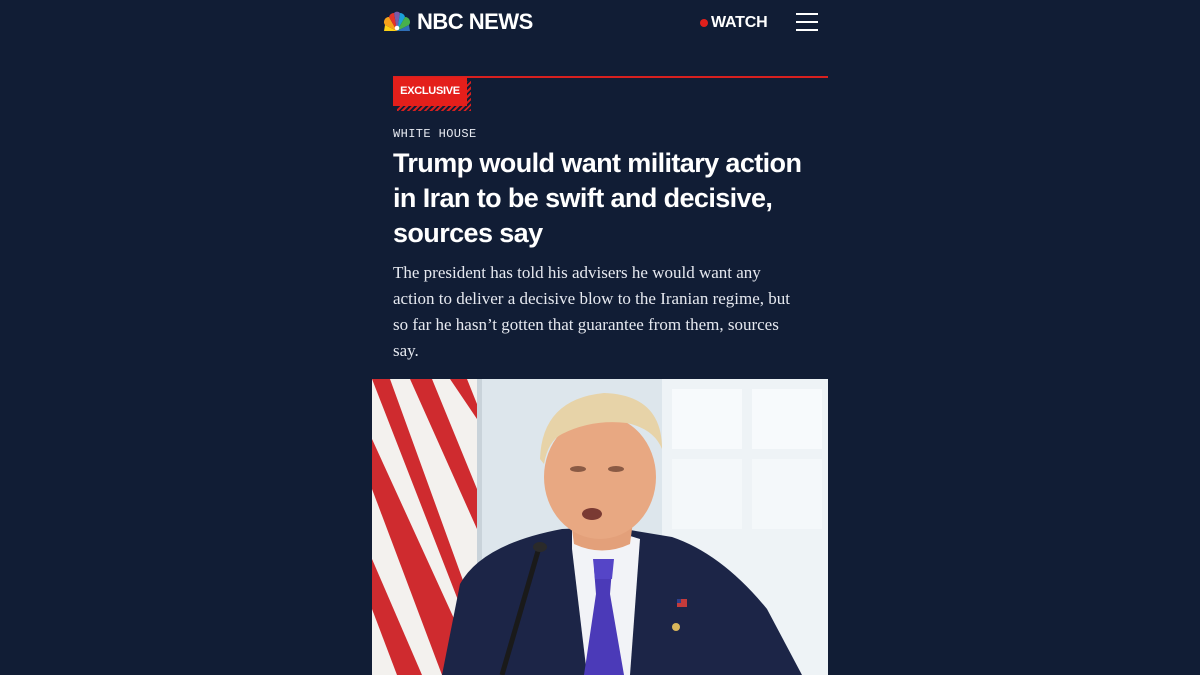  I want to click on peacock-icon, so click(397, 21).